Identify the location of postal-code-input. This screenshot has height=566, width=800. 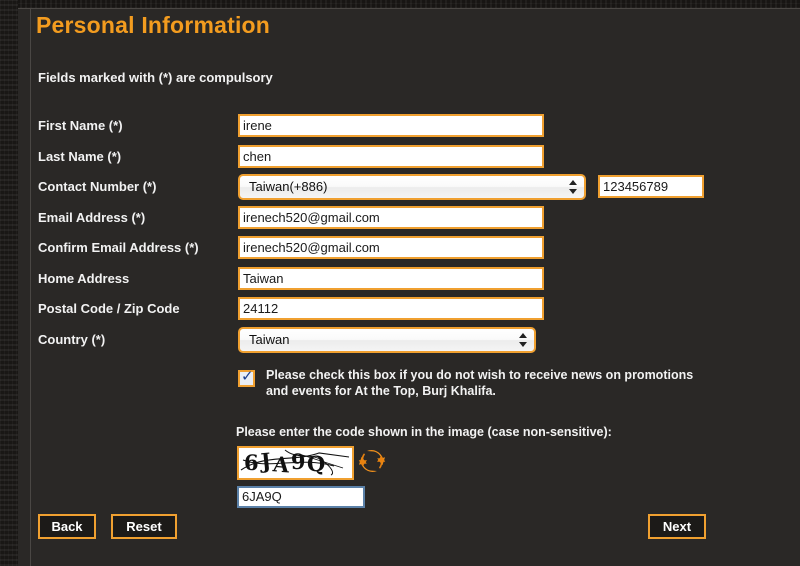
(391, 308).